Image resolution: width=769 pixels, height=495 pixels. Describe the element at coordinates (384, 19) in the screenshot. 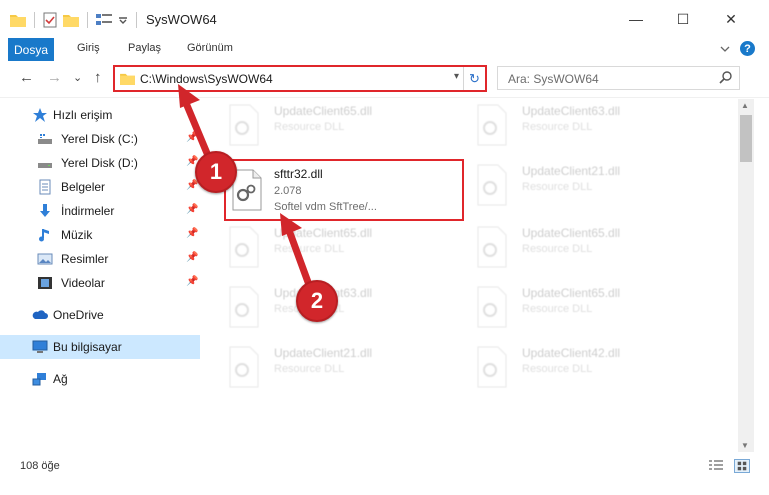

I see `title-bar: SysWOW64 — ☐ ✕` at that location.